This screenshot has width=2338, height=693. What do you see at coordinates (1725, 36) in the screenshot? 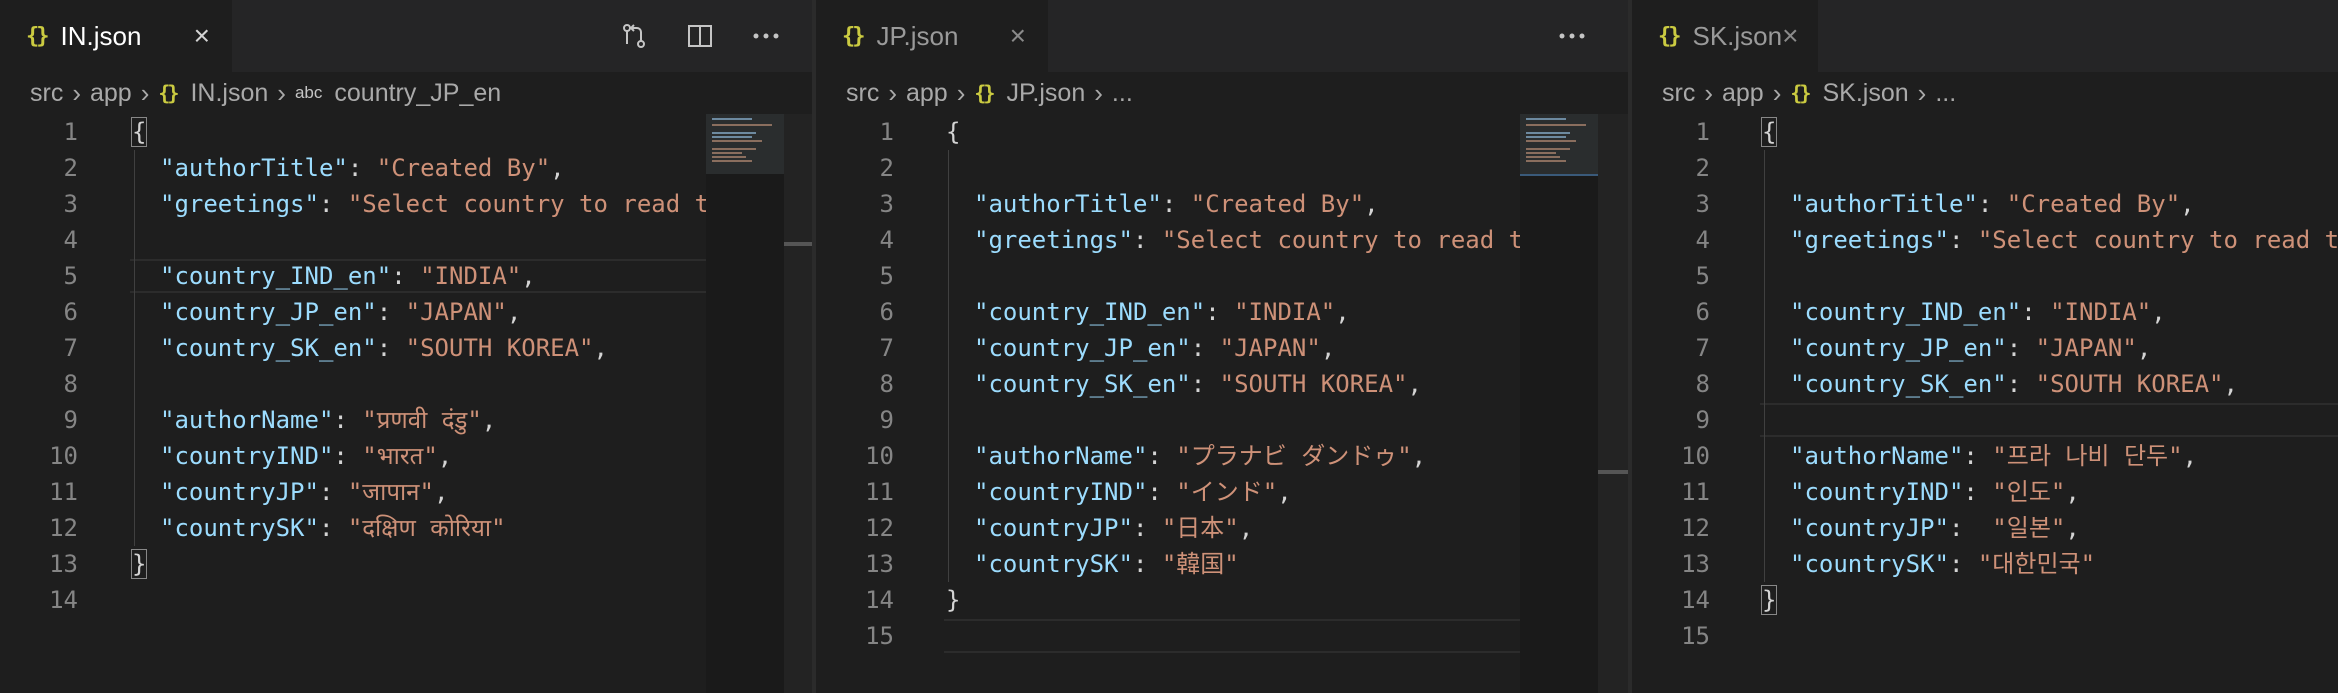
I see `tab-sk-json: {} SK.json ×` at bounding box center [1725, 36].